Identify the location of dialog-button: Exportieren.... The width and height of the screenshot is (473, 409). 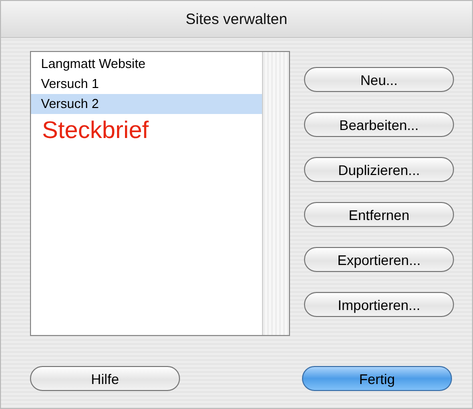
(379, 259).